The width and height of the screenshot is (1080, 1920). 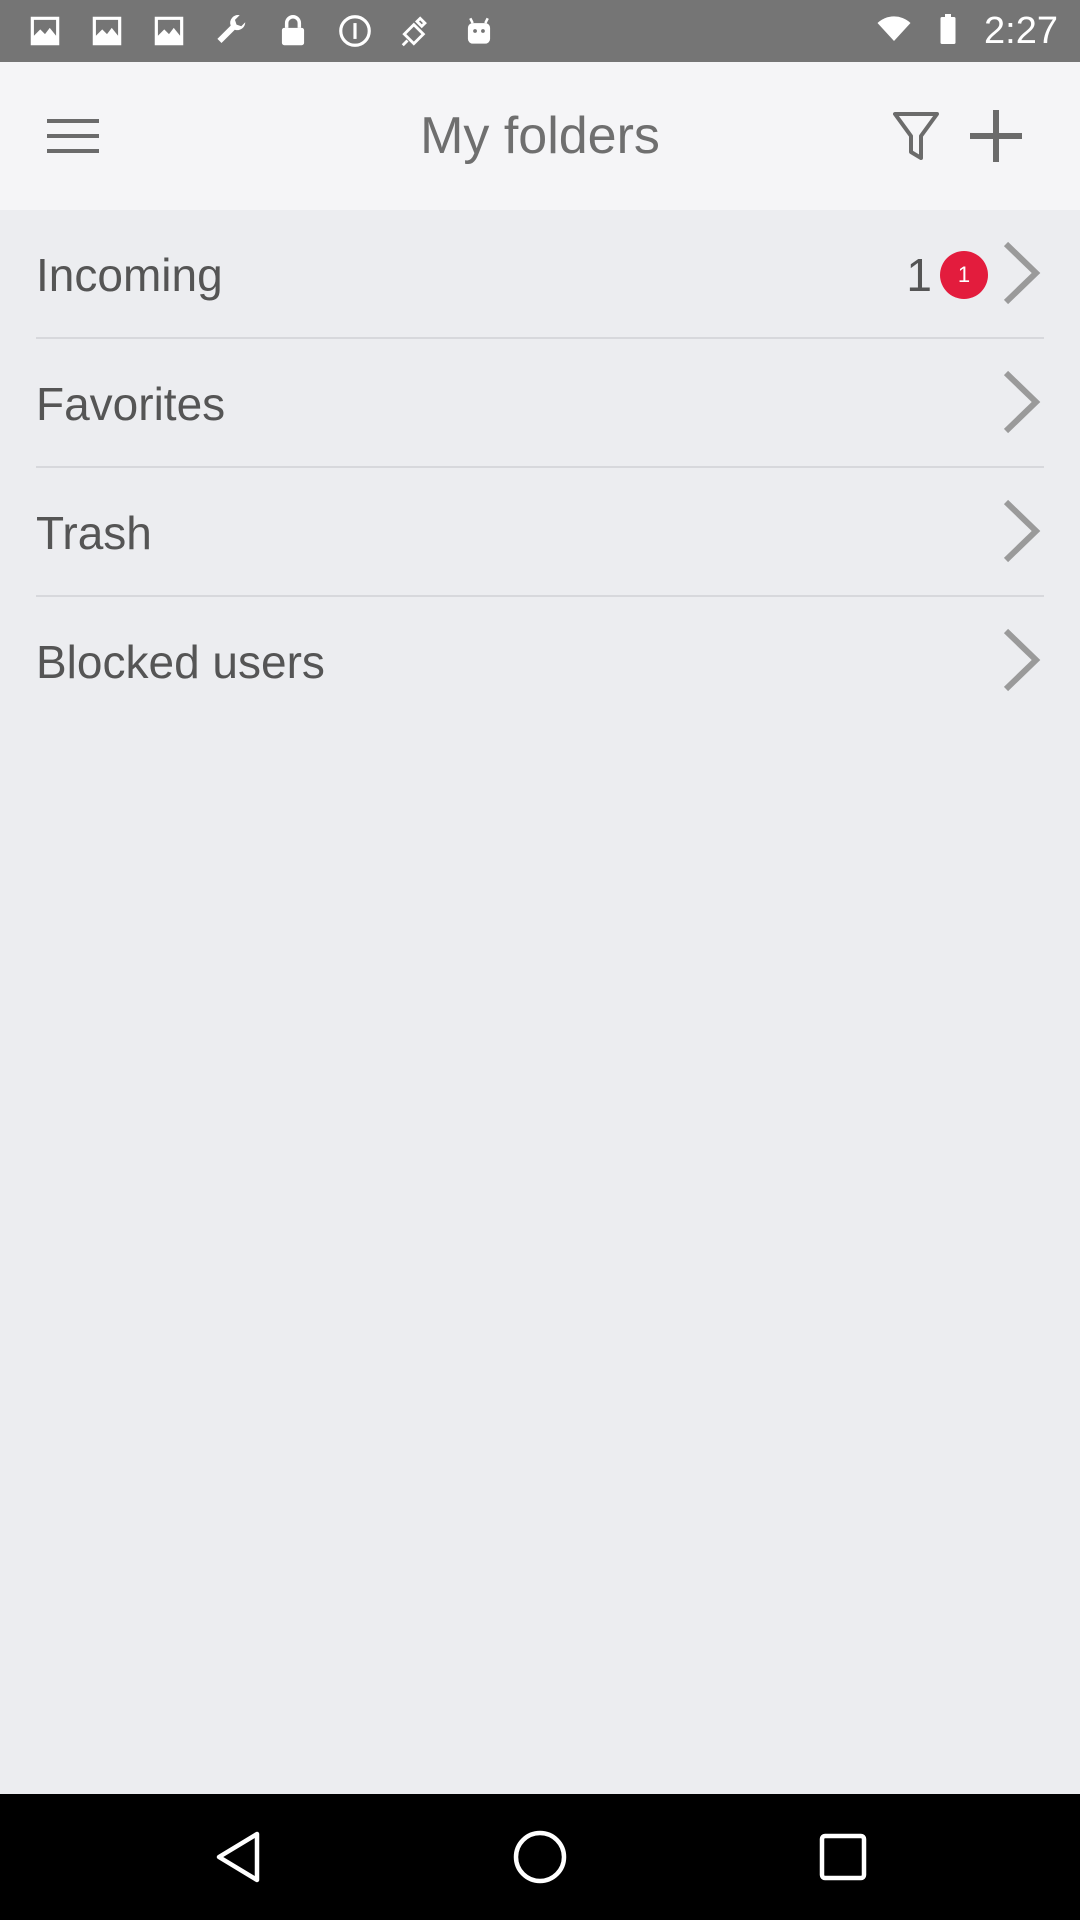 I want to click on back-triangle-icon, so click(x=238, y=1857).